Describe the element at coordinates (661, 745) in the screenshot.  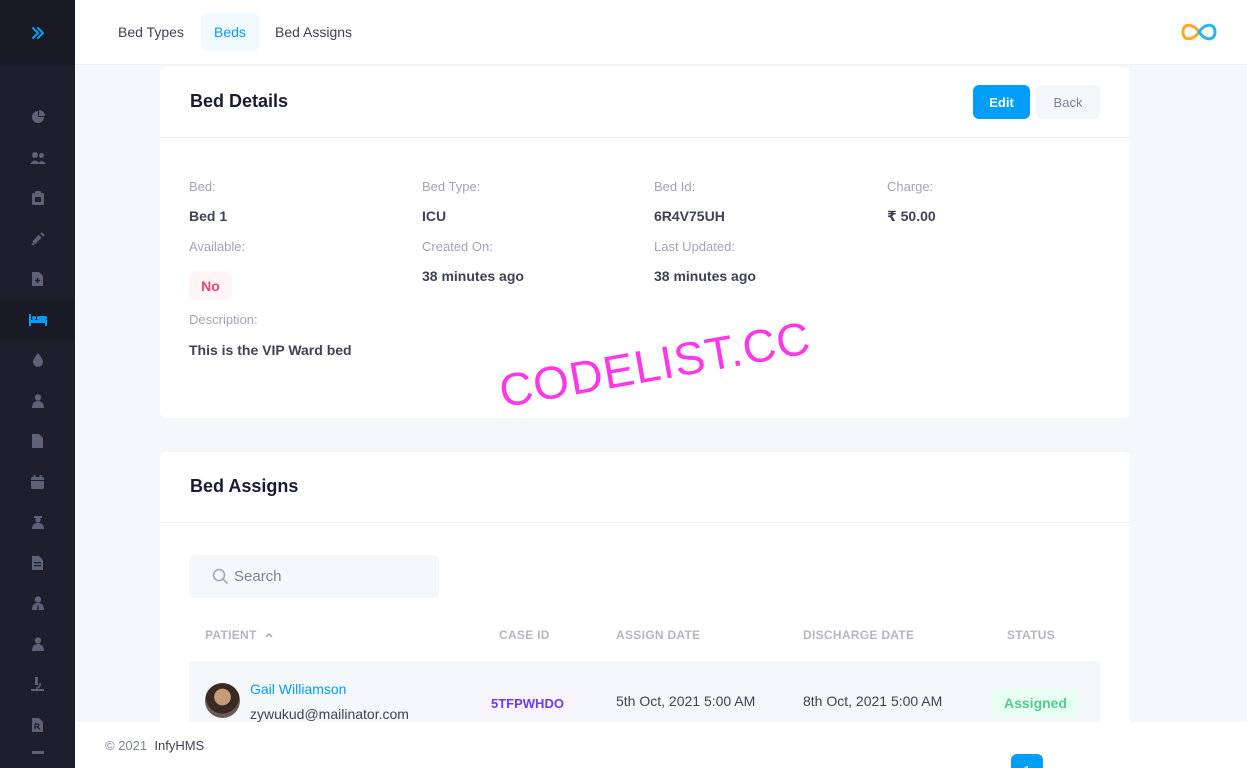
I see `footer: © 2021 InfyHMS 1` at that location.